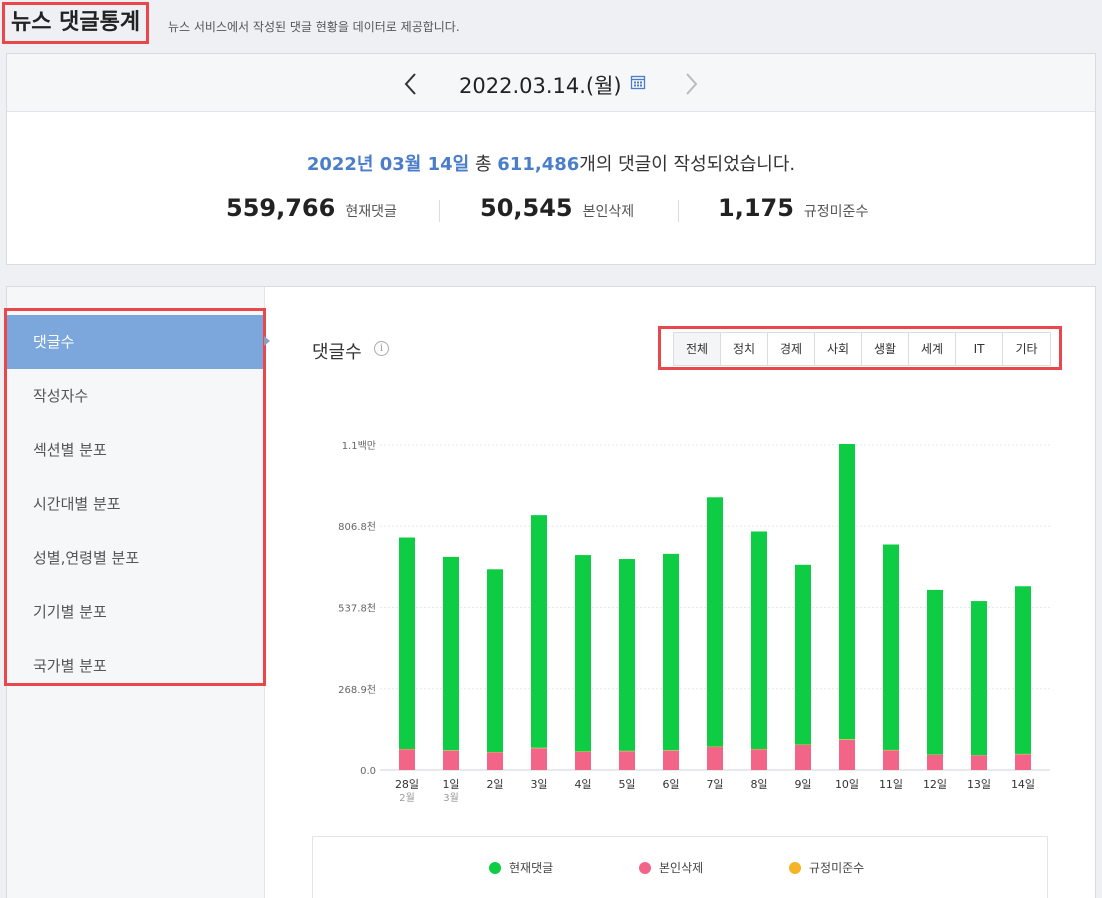 The width and height of the screenshot is (1102, 898). What do you see at coordinates (608, 212) in the screenshot?
I see `stat-label: 본인삭제` at bounding box center [608, 212].